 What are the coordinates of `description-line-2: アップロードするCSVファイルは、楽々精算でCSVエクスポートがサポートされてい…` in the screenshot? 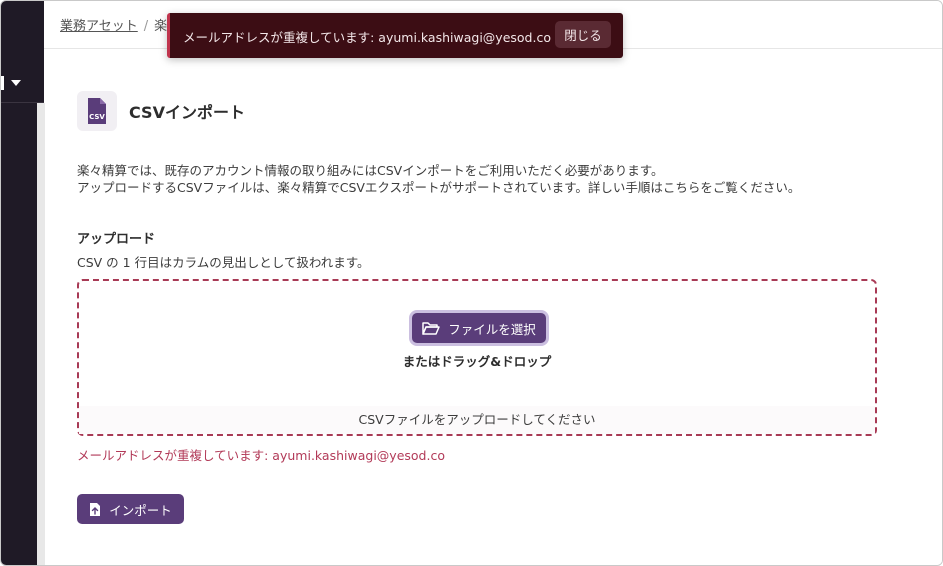 It's located at (439, 187).